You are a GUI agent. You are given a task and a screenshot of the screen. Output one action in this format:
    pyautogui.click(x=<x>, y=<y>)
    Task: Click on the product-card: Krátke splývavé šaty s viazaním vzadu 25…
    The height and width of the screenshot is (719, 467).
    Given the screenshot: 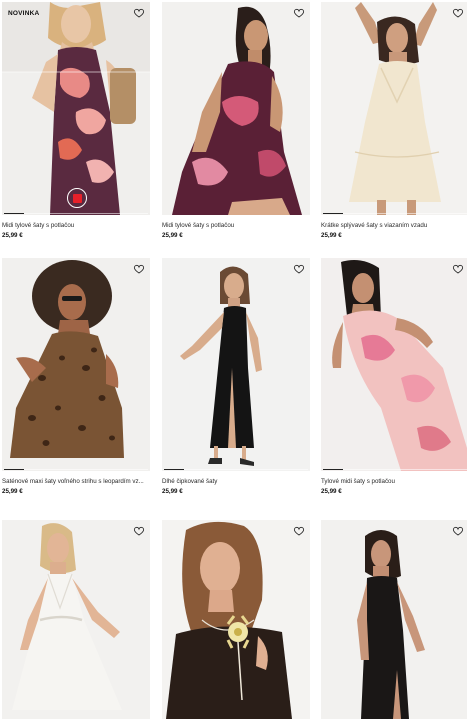 What is the action you would take?
    pyautogui.click(x=394, y=121)
    